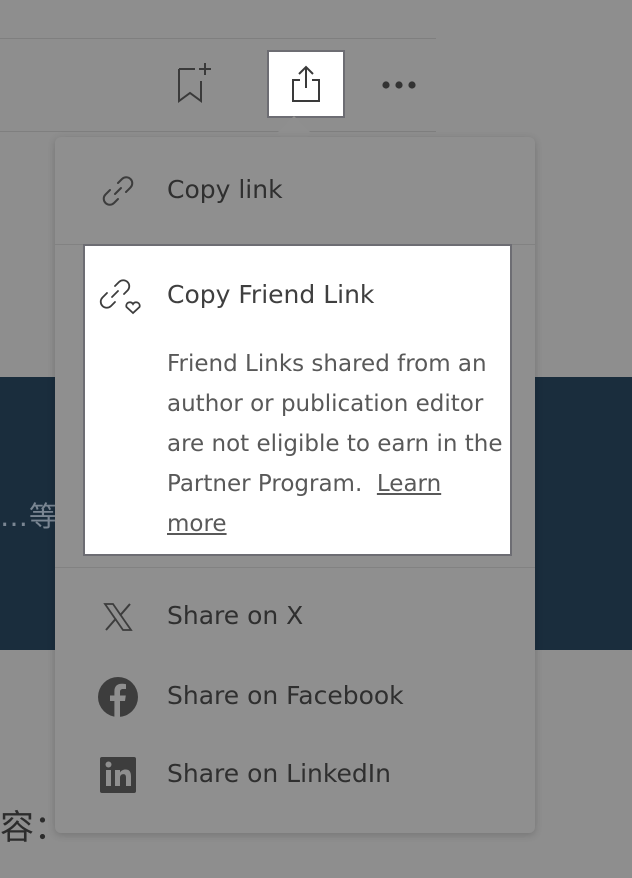 The height and width of the screenshot is (878, 632). I want to click on share-on-facebook-label: Share on Facebook, so click(285, 695).